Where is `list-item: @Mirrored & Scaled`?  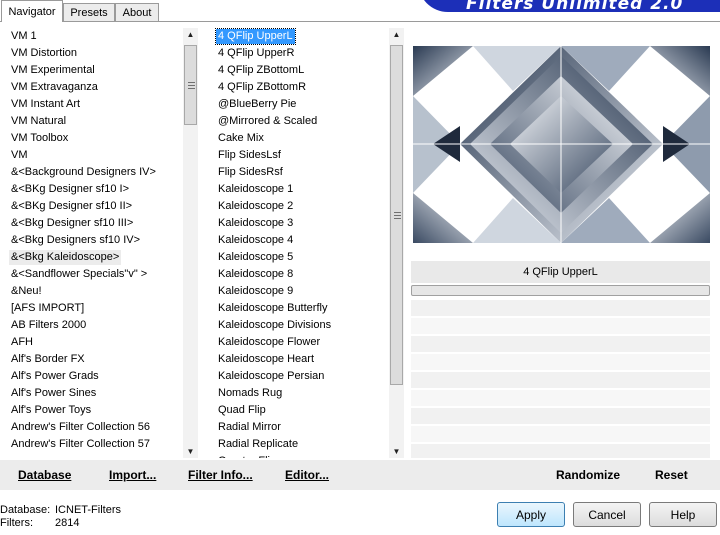 list-item: @Mirrored & Scaled is located at coordinates (301, 121).